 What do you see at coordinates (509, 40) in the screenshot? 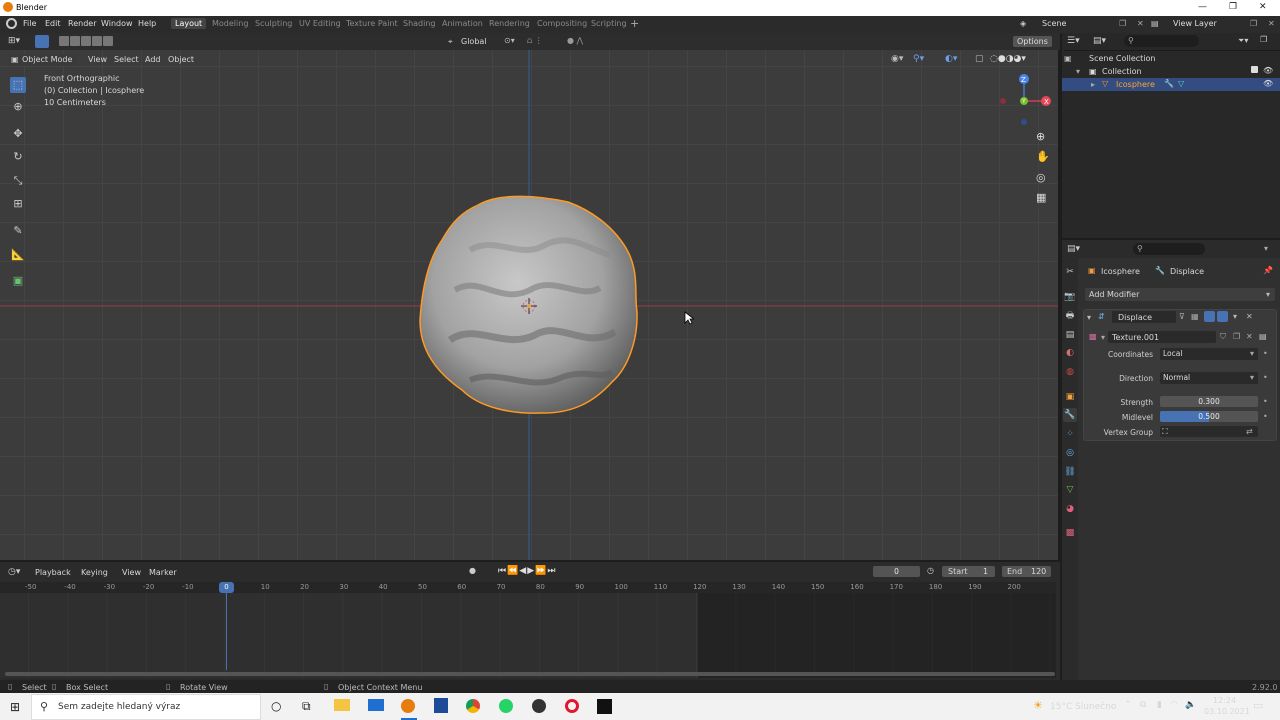
I see `pivot-icon: ⊙▾` at bounding box center [509, 40].